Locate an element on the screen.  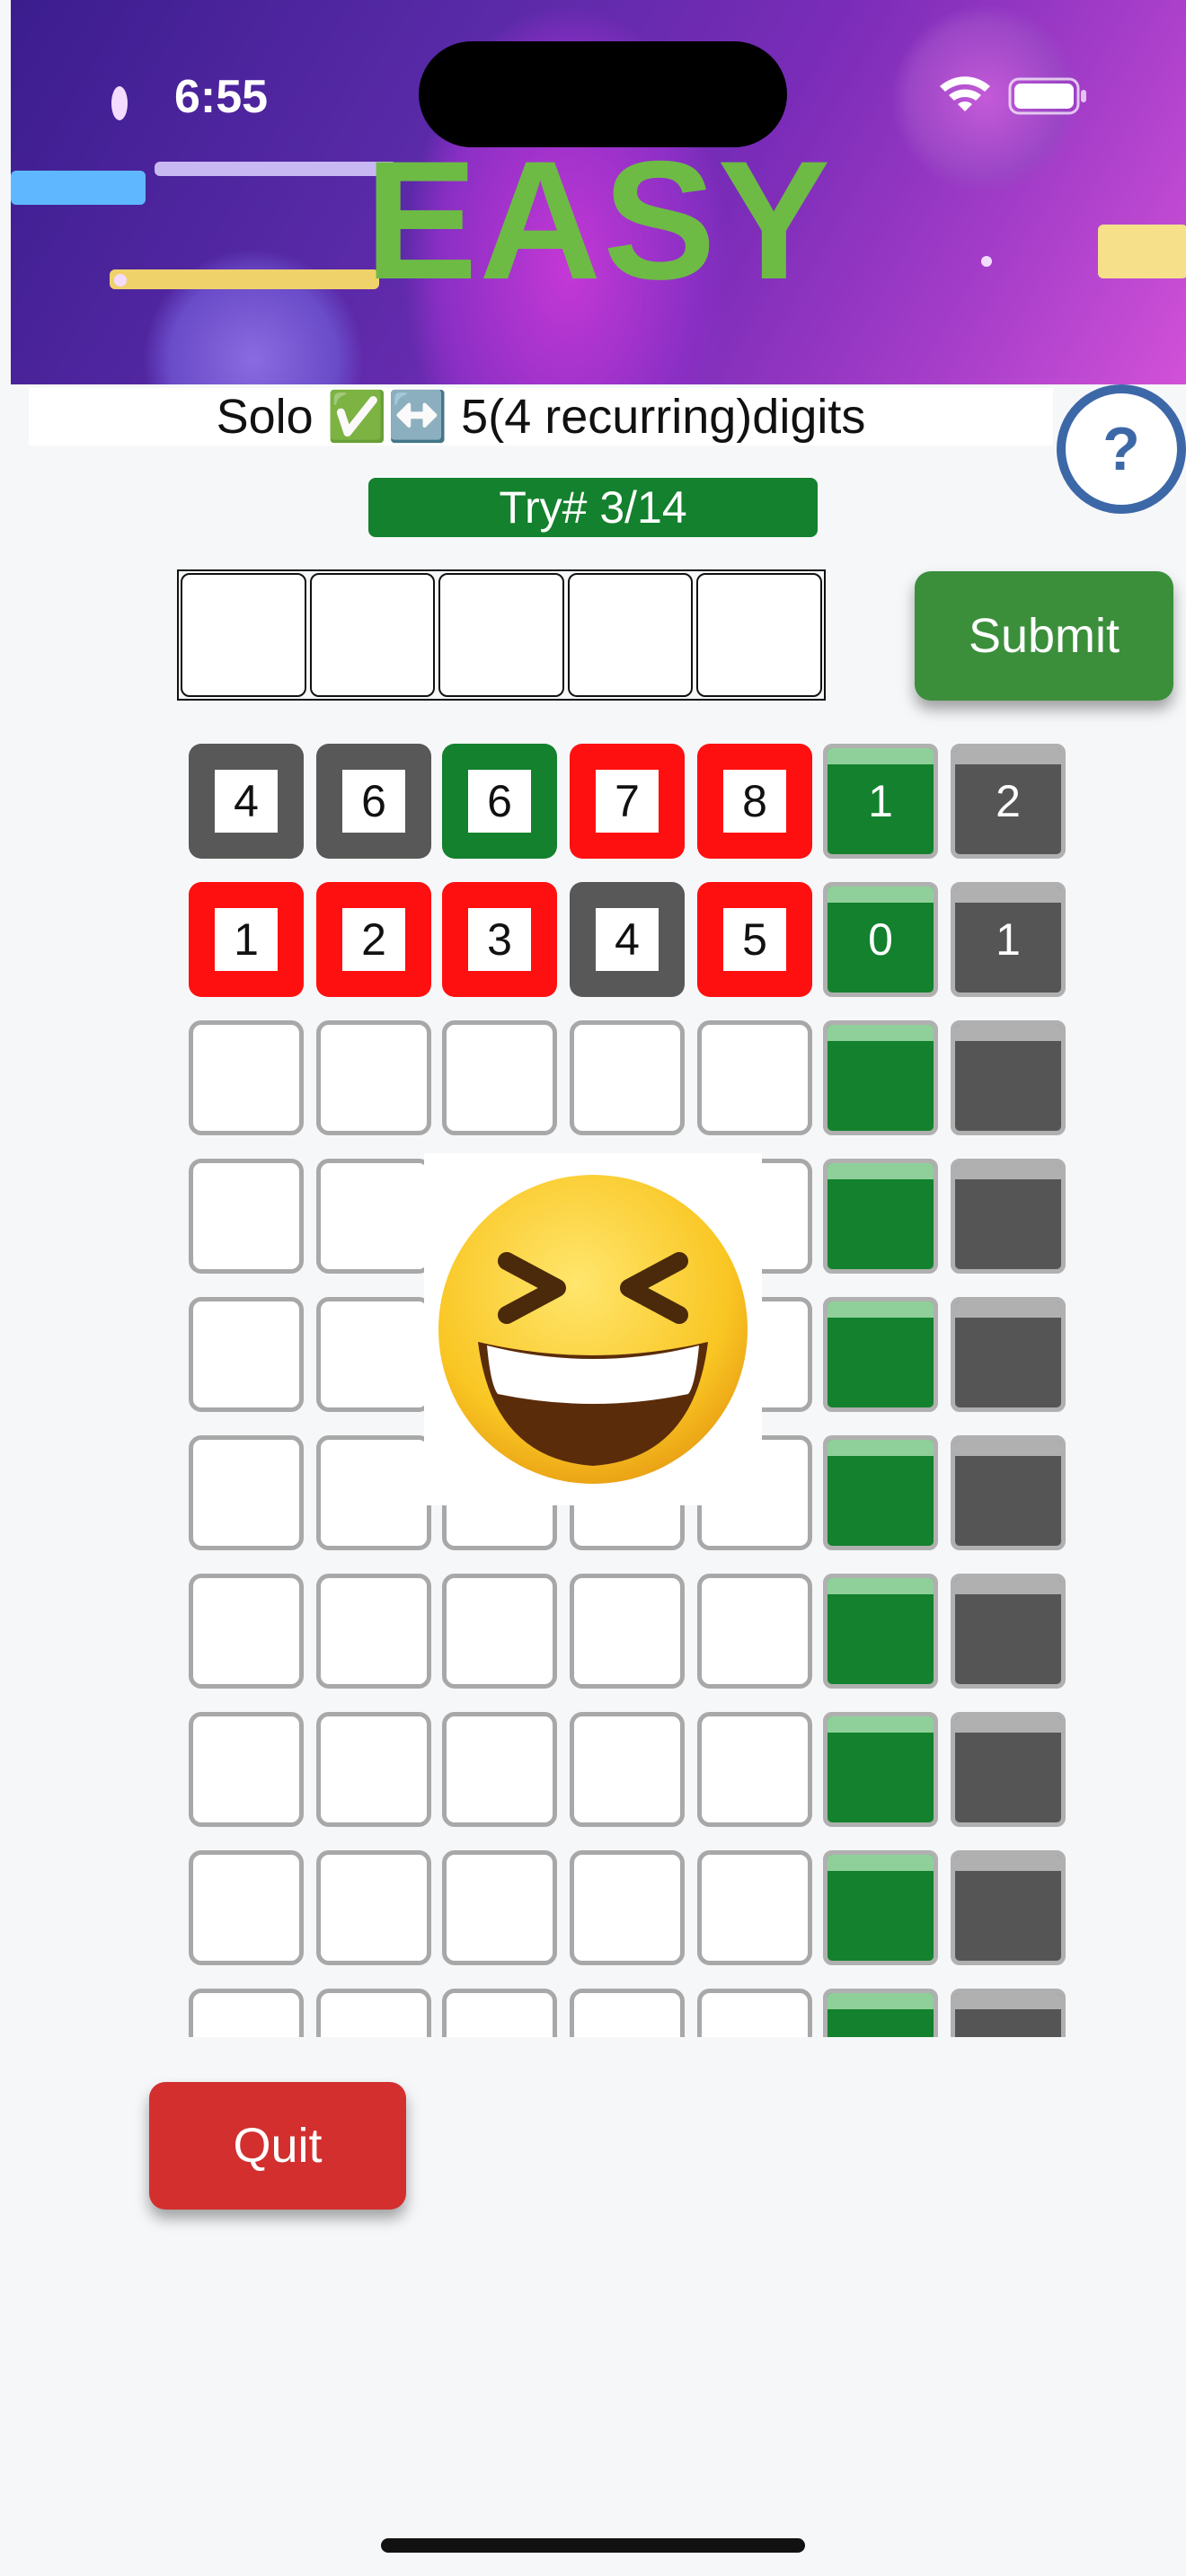
status-time: 6:55 is located at coordinates (221, 97).